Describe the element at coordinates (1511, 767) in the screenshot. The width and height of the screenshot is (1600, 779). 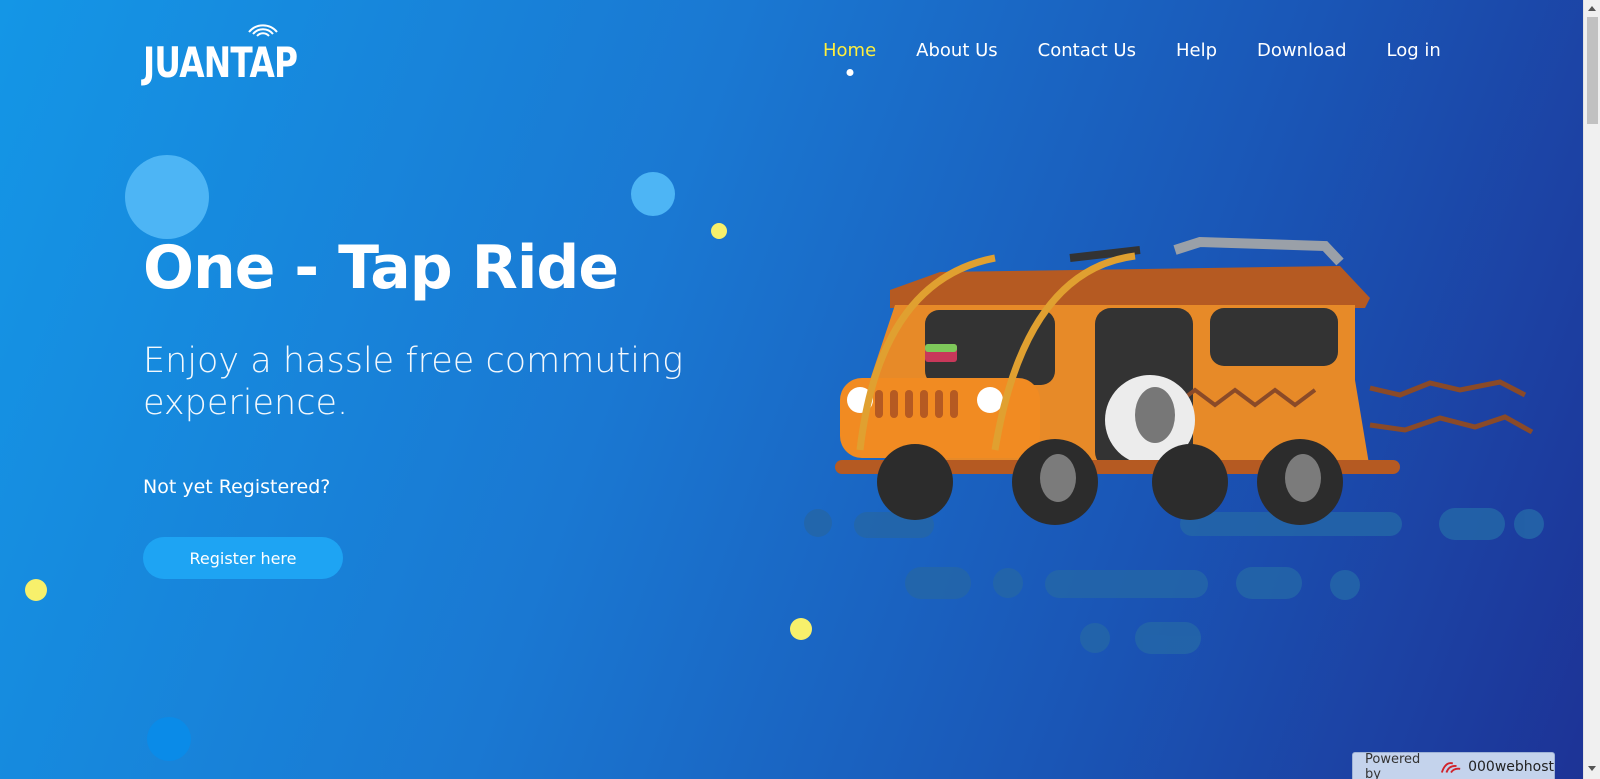
I see `powered-by-brand: 000webhost` at that location.